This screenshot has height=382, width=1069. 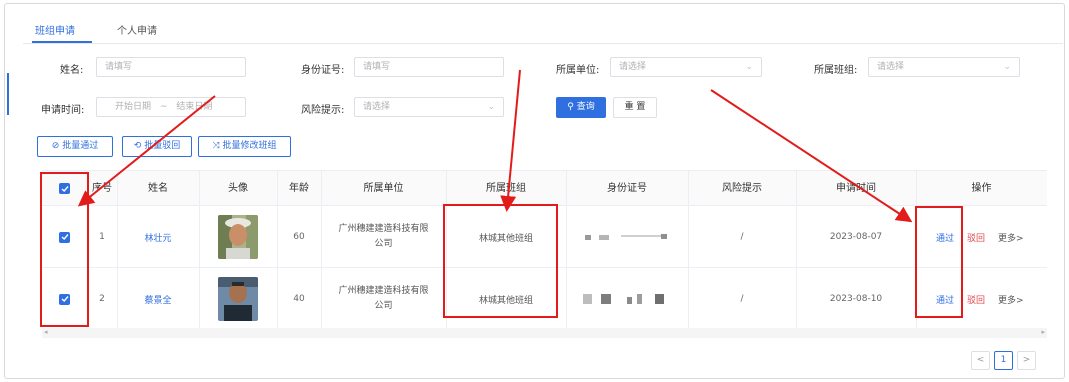 I want to click on id-number-label: 身份证号:, so click(x=323, y=70).